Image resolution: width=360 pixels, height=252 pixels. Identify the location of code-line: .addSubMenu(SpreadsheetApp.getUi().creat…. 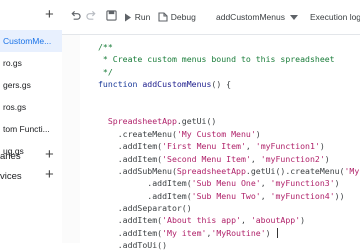
(229, 171).